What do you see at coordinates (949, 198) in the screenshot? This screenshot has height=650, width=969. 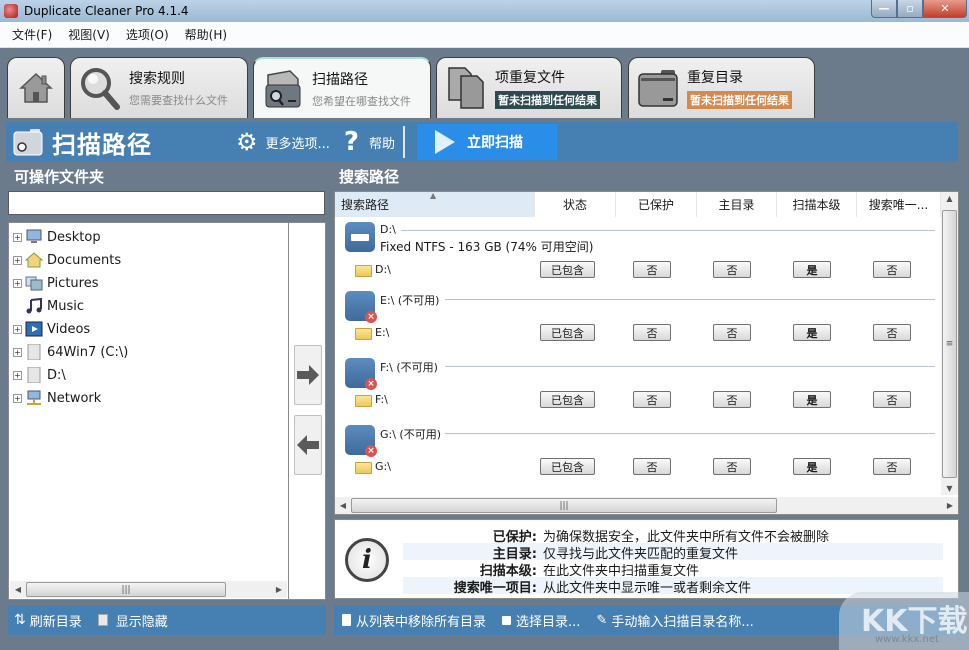 I see `scroll-up-icon: ▲` at bounding box center [949, 198].